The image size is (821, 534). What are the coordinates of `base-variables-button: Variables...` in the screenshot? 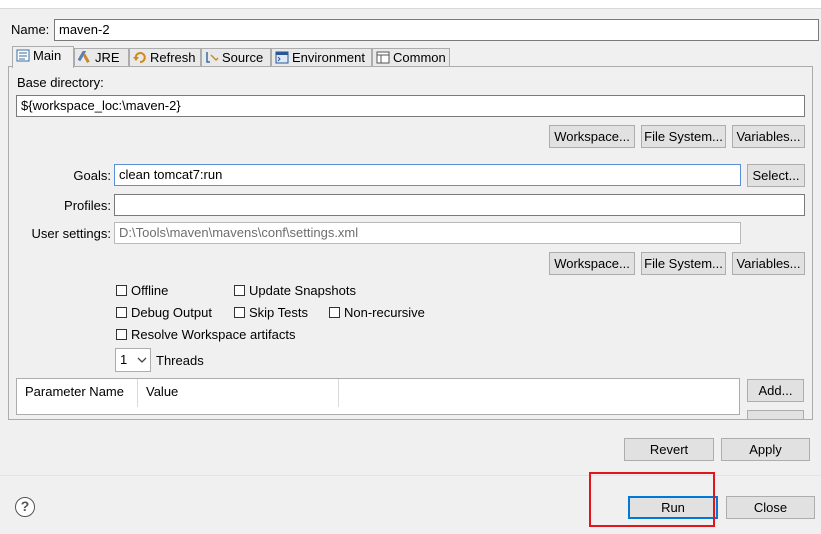 It's located at (768, 136).